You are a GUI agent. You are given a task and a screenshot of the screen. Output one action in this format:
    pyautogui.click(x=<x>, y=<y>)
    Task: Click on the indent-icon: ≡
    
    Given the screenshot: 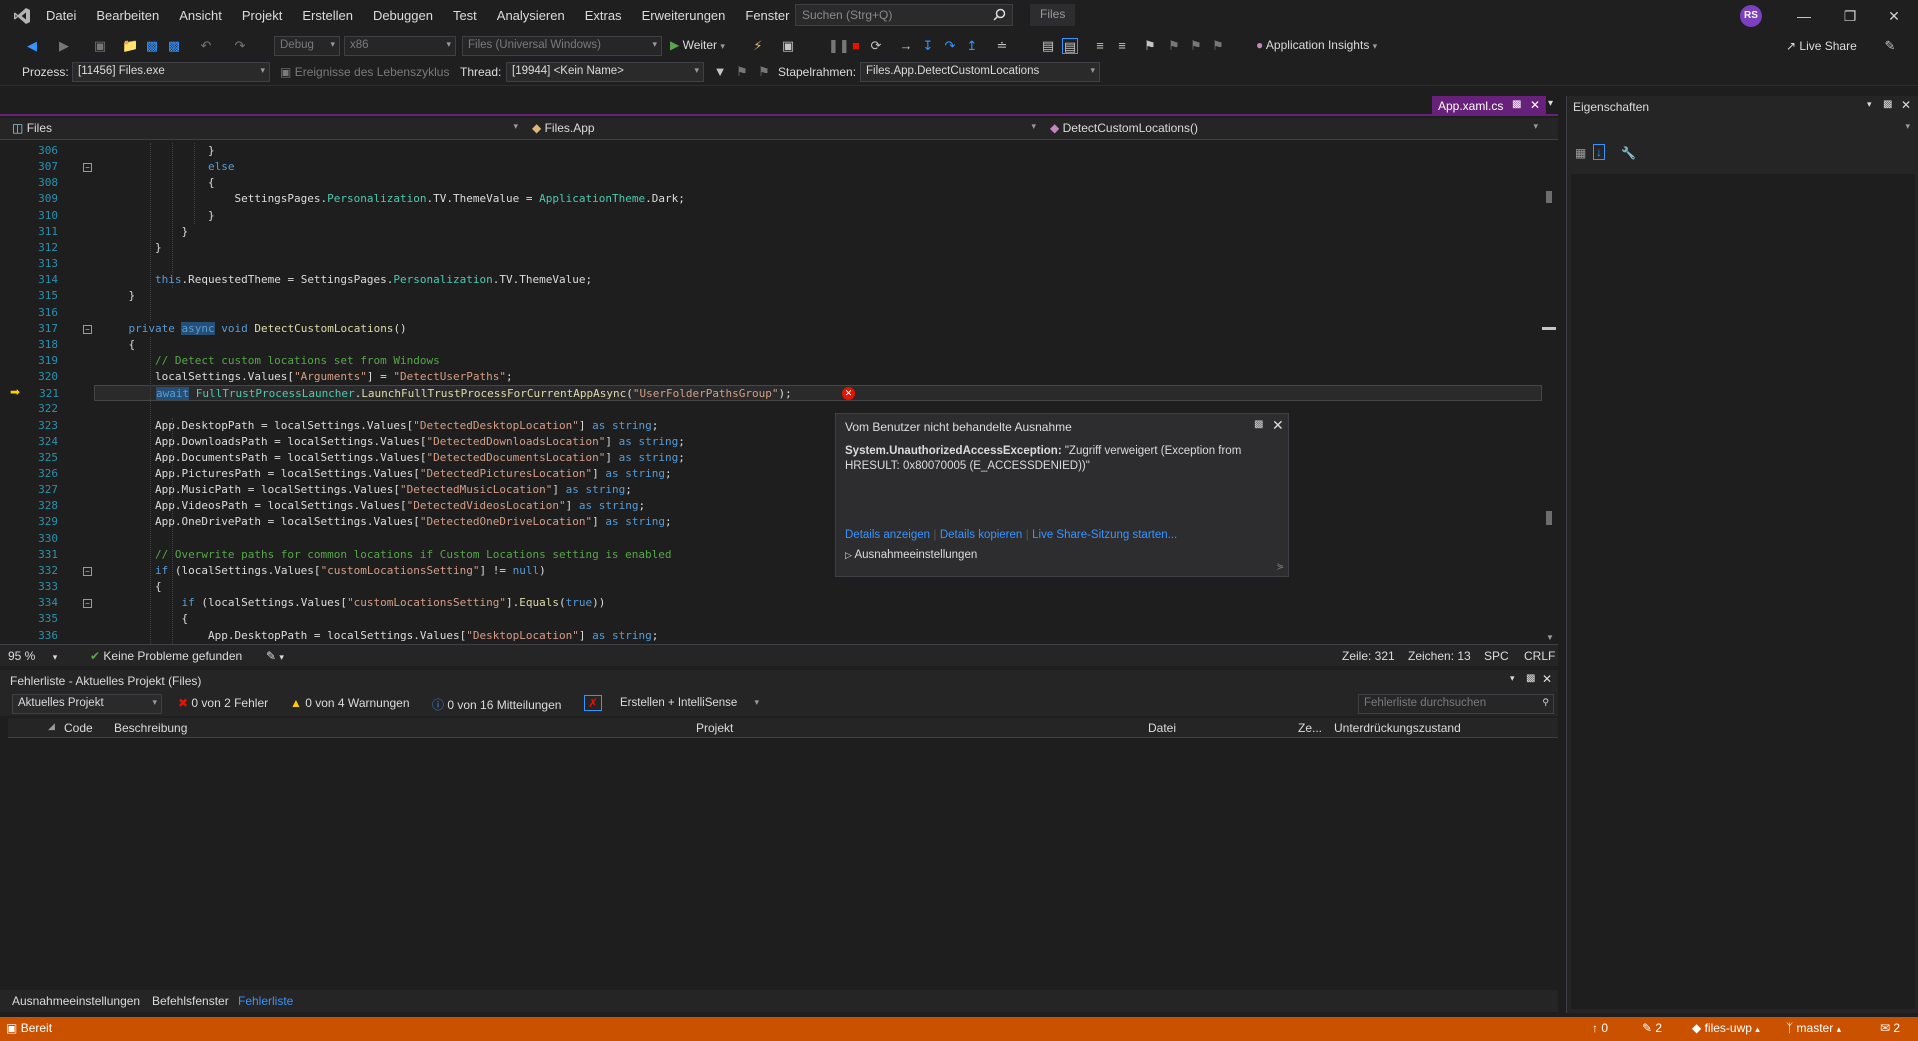 What is the action you would take?
    pyautogui.click(x=1100, y=46)
    